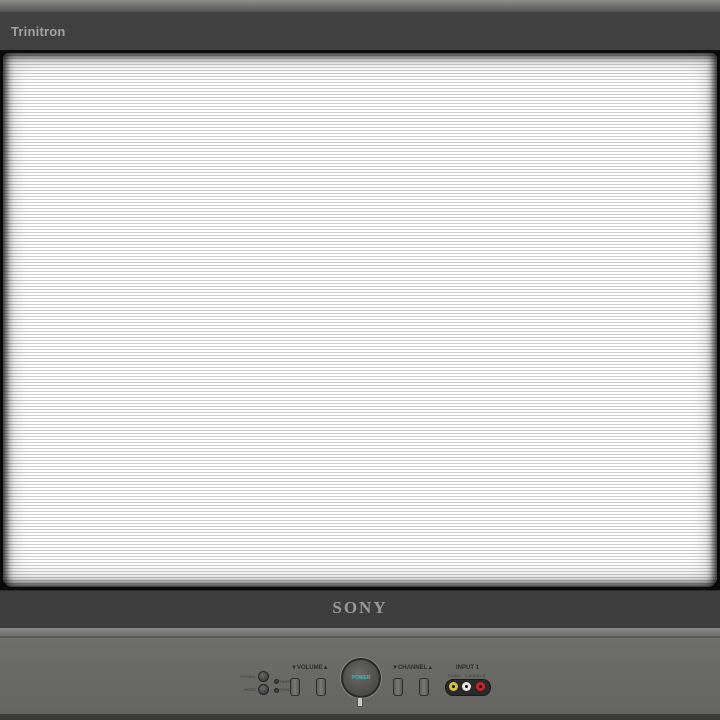 Image resolution: width=720 pixels, height=720 pixels. Describe the element at coordinates (468, 668) in the screenshot. I see `input-label: INPUT 1` at that location.